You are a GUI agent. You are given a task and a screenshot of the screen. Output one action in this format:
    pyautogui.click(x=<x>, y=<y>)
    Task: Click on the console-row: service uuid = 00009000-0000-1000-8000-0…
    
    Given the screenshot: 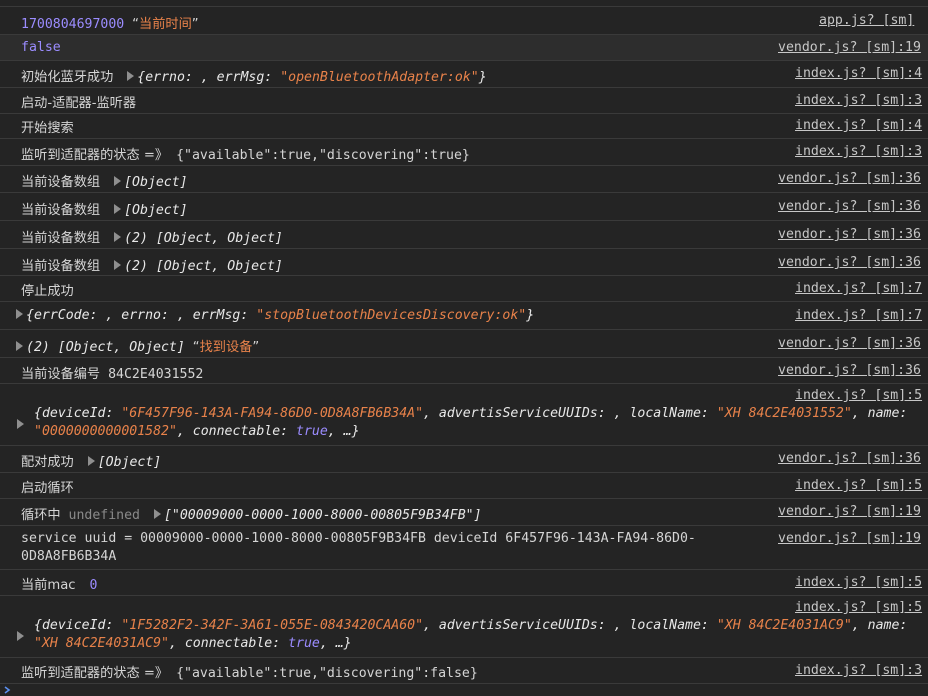 What is the action you would take?
    pyautogui.click(x=464, y=548)
    